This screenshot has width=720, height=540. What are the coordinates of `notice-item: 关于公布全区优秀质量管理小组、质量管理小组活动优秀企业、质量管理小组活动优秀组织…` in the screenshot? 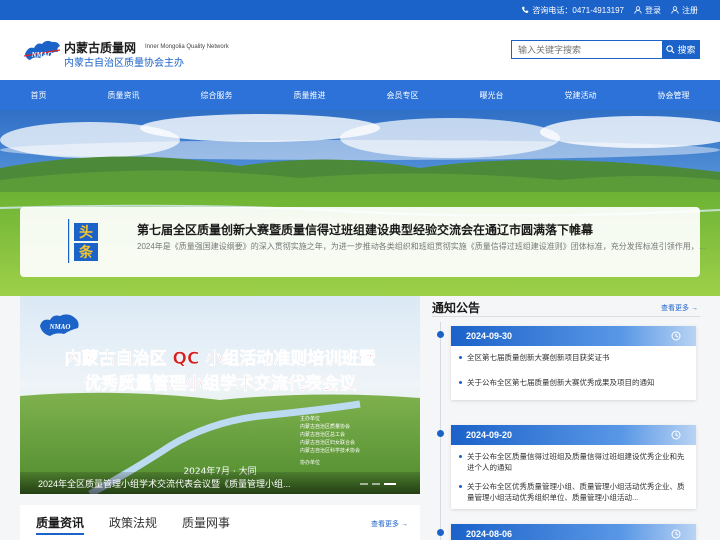 It's located at (573, 492).